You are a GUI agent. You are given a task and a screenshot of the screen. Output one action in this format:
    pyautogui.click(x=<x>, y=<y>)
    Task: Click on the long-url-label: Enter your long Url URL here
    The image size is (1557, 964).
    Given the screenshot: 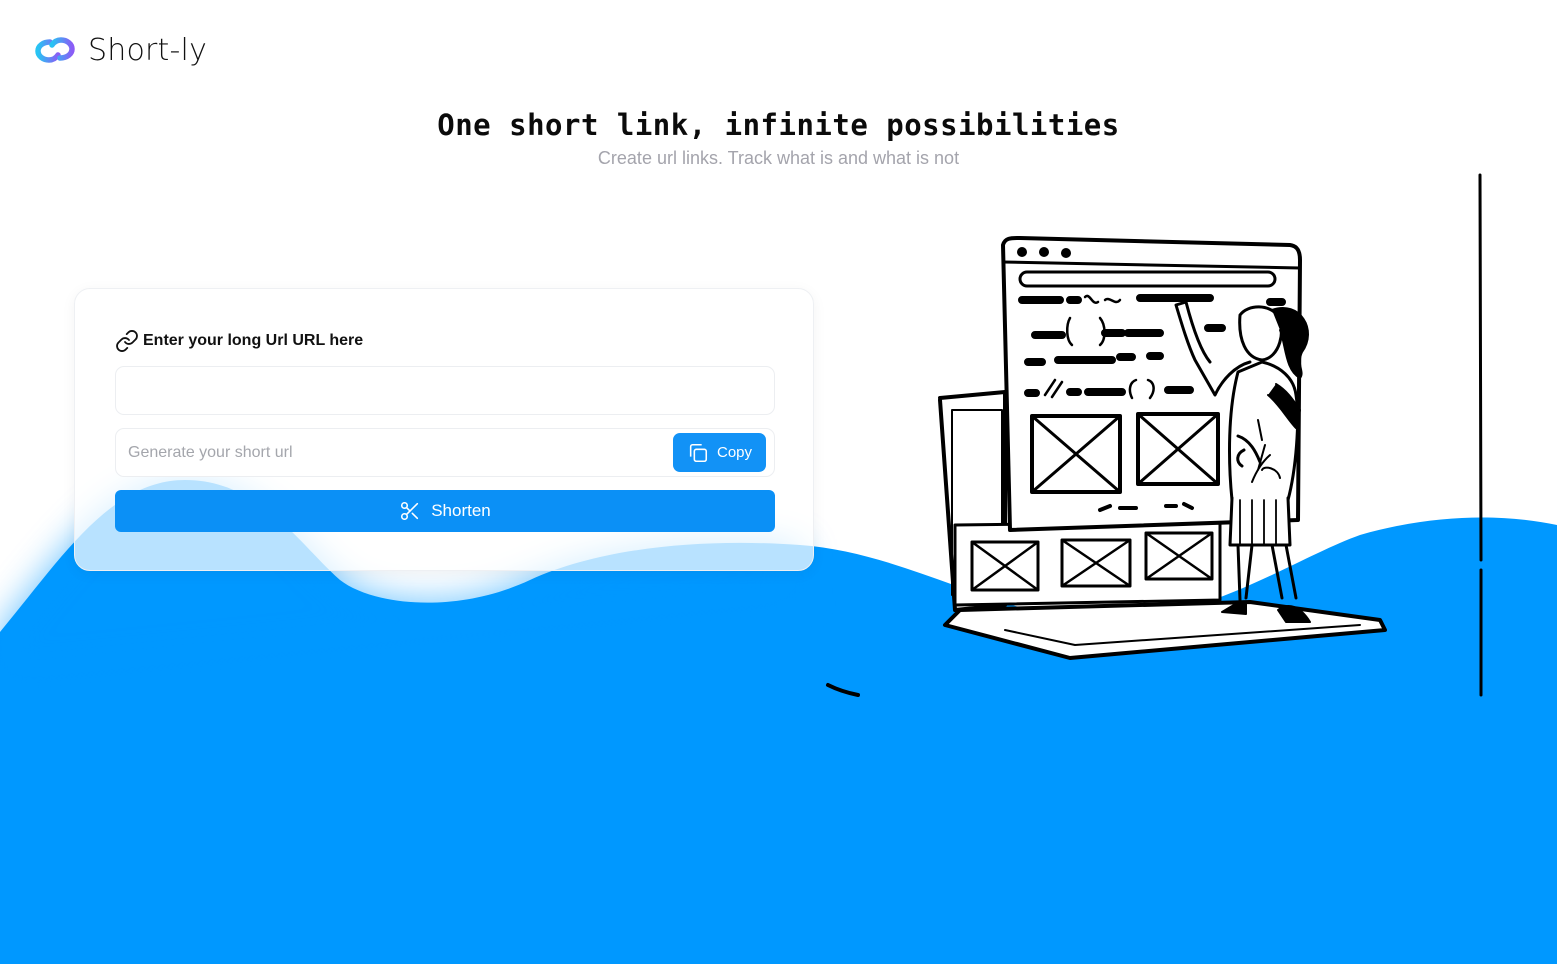 What is the action you would take?
    pyautogui.click(x=239, y=341)
    